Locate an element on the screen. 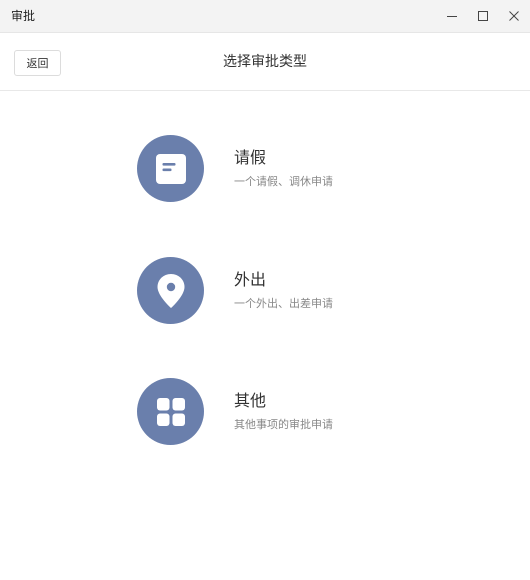 The width and height of the screenshot is (530, 580). option-outing-icon-circle is located at coordinates (170, 290).